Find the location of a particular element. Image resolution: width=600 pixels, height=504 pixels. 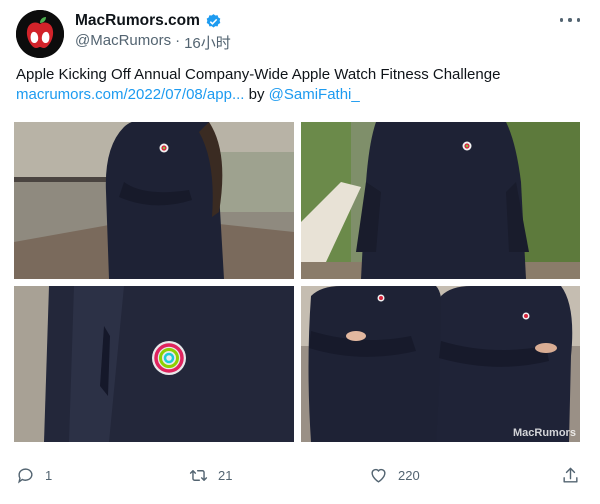

by-label: by is located at coordinates (256, 94).